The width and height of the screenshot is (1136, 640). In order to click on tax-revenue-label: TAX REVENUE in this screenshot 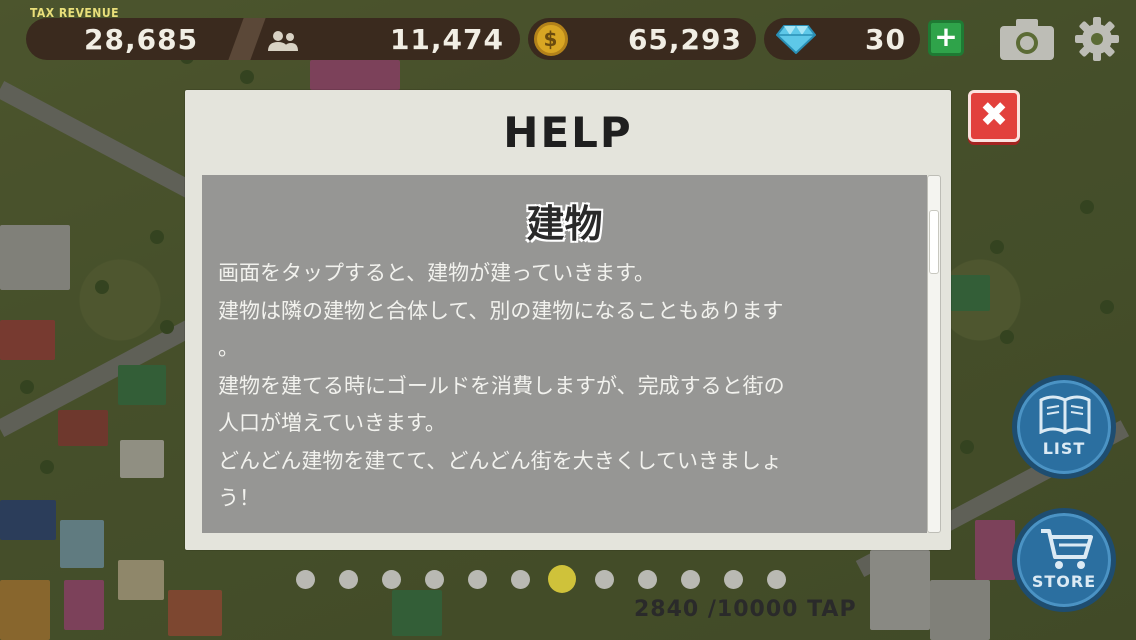, I will do `click(74, 13)`.